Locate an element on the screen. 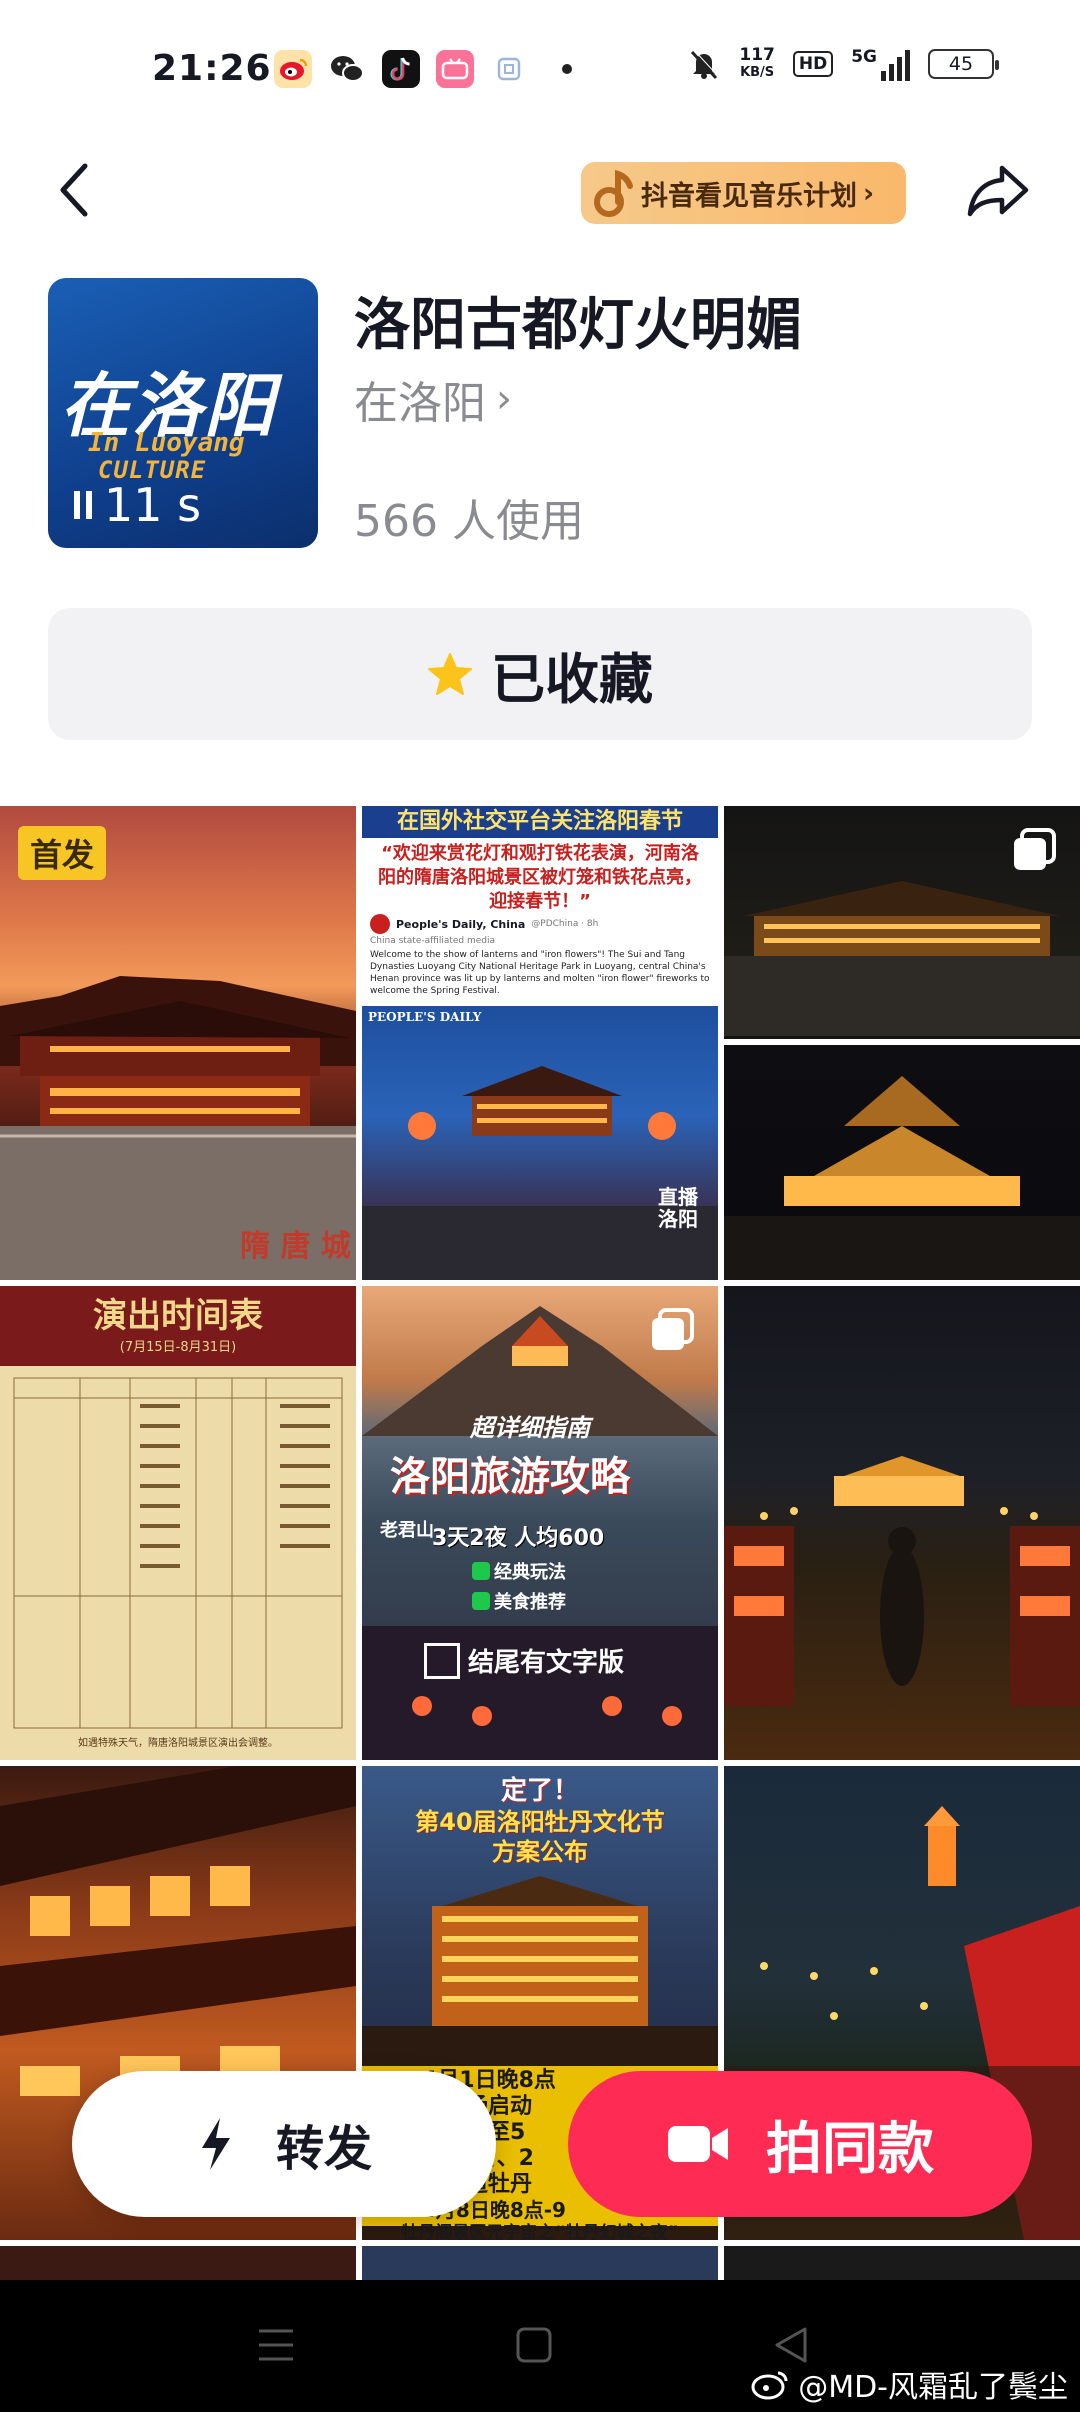 The width and height of the screenshot is (1080, 2412). share-button is located at coordinates (998, 190).